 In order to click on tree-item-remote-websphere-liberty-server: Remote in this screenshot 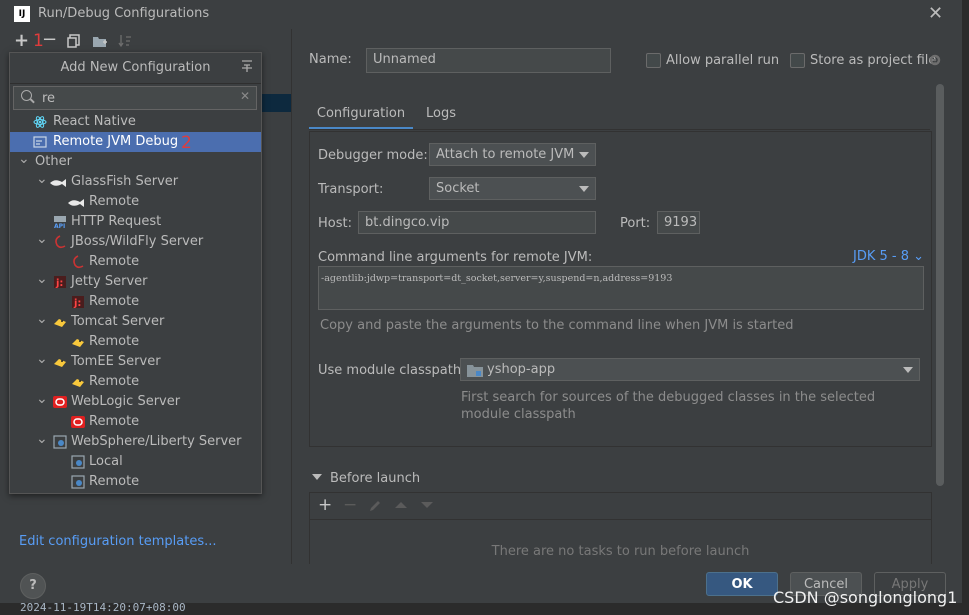, I will do `click(135, 482)`.